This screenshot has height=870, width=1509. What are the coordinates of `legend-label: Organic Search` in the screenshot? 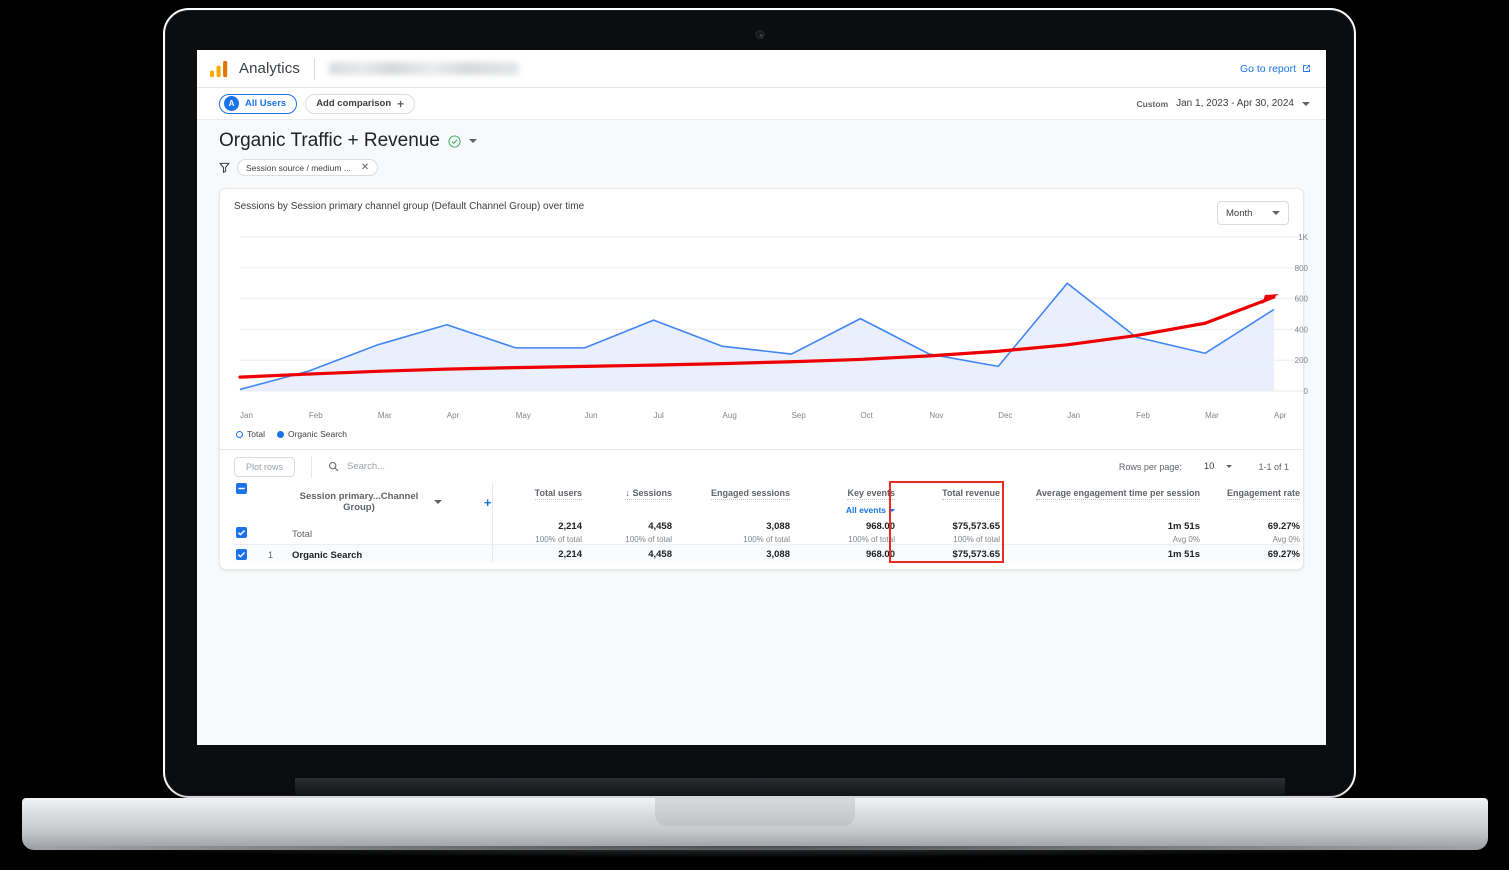 It's located at (317, 434).